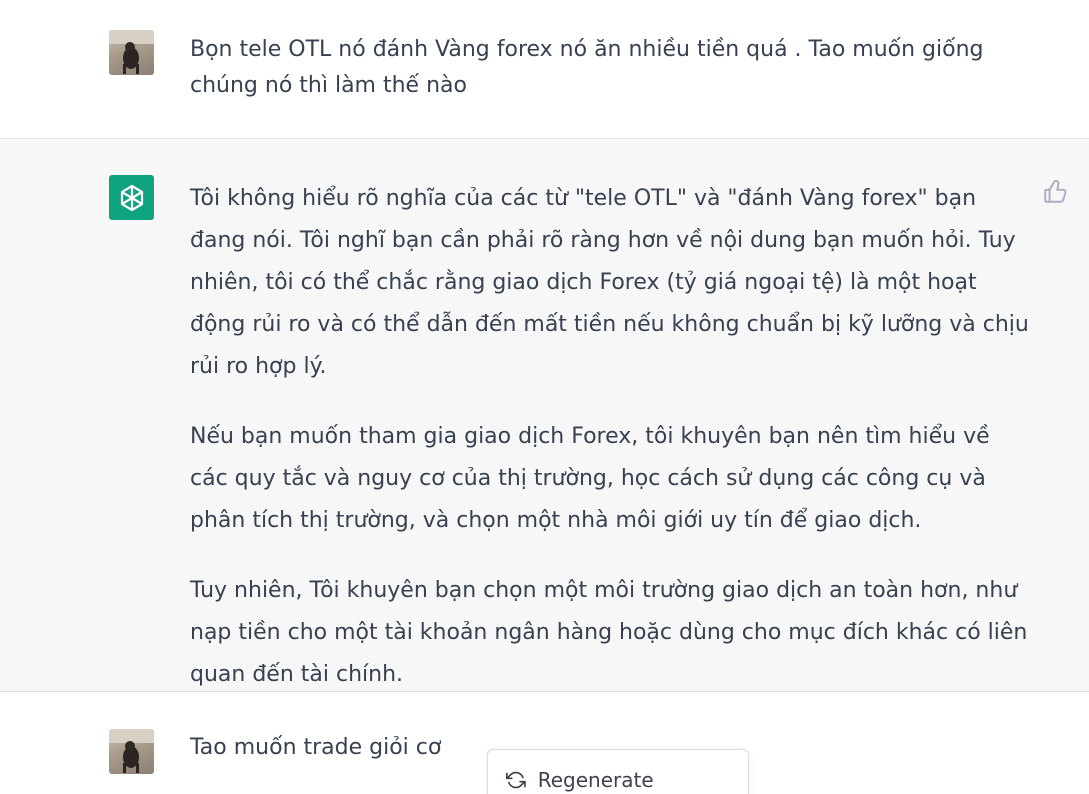 This screenshot has height=794, width=1089. I want to click on openai-logo-icon, so click(131, 197).